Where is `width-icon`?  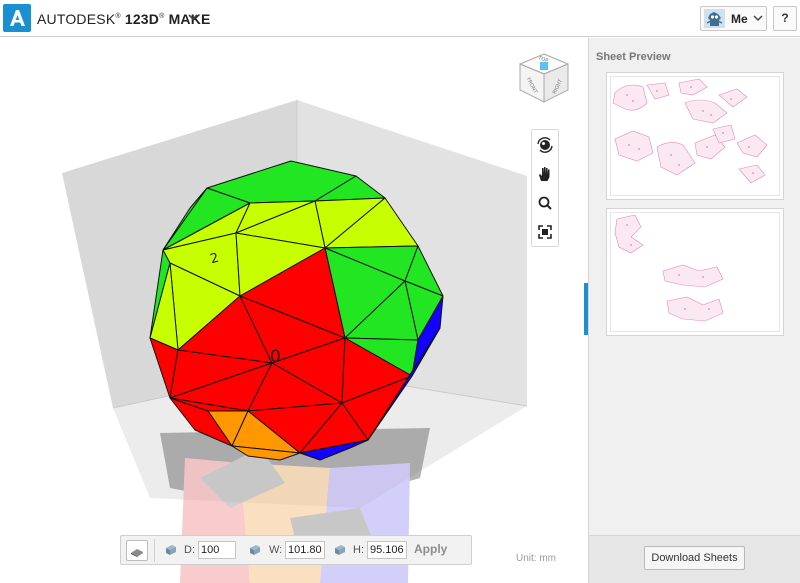
width-icon is located at coordinates (255, 550).